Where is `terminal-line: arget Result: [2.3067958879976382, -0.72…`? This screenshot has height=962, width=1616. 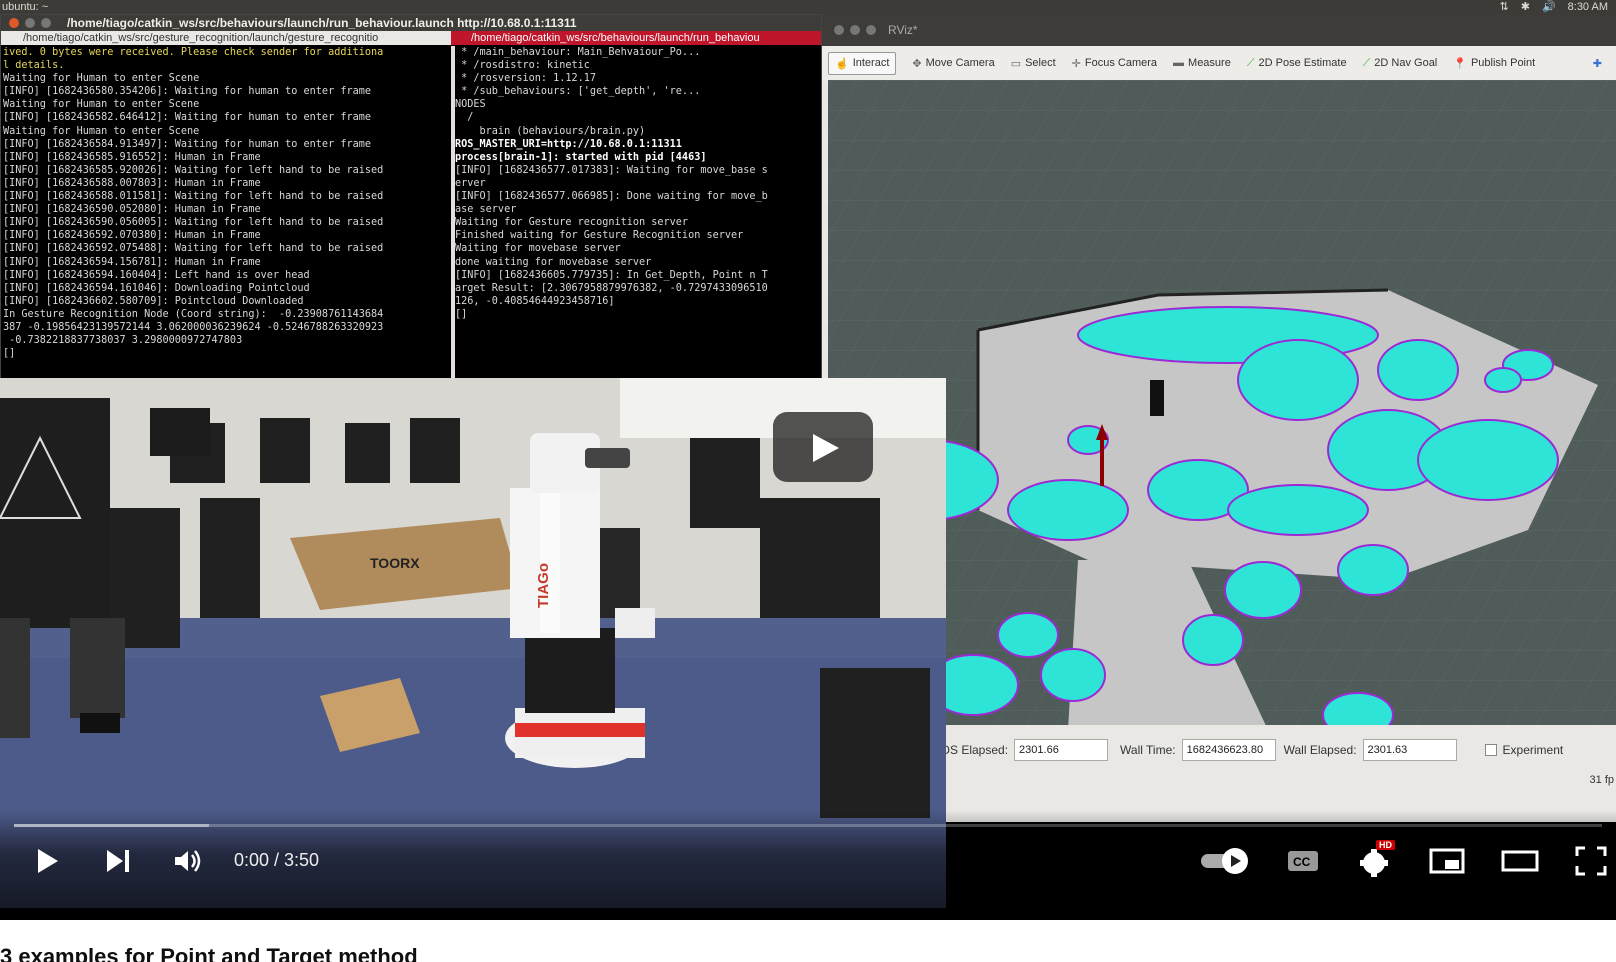 terminal-line: arget Result: [2.3067958879976382, -0.72… is located at coordinates (611, 288).